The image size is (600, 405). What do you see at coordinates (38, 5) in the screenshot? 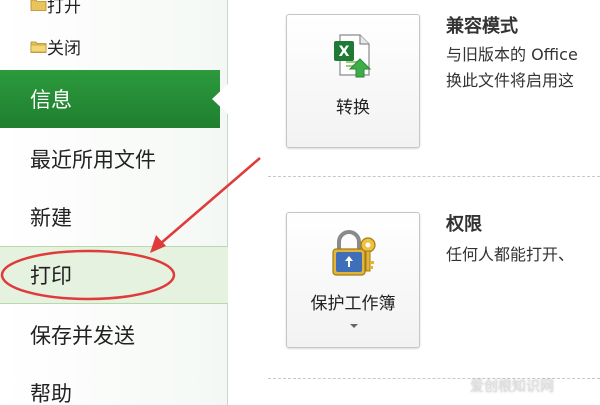
I see `folder-open-icon` at bounding box center [38, 5].